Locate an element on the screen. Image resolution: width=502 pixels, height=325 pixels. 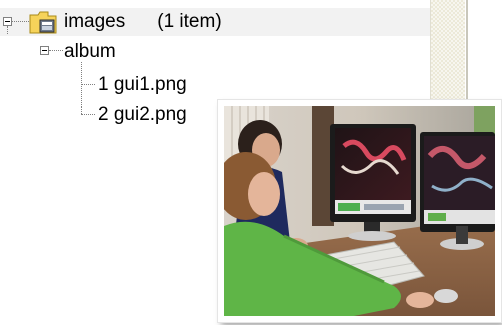
tree-node-file-2: 2 gui2.png is located at coordinates (142, 115).